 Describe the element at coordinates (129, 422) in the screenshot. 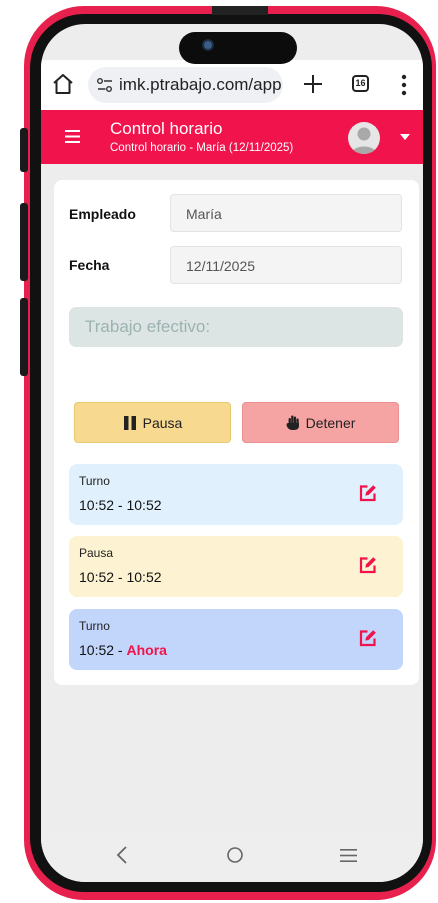

I see `pause-icon` at that location.